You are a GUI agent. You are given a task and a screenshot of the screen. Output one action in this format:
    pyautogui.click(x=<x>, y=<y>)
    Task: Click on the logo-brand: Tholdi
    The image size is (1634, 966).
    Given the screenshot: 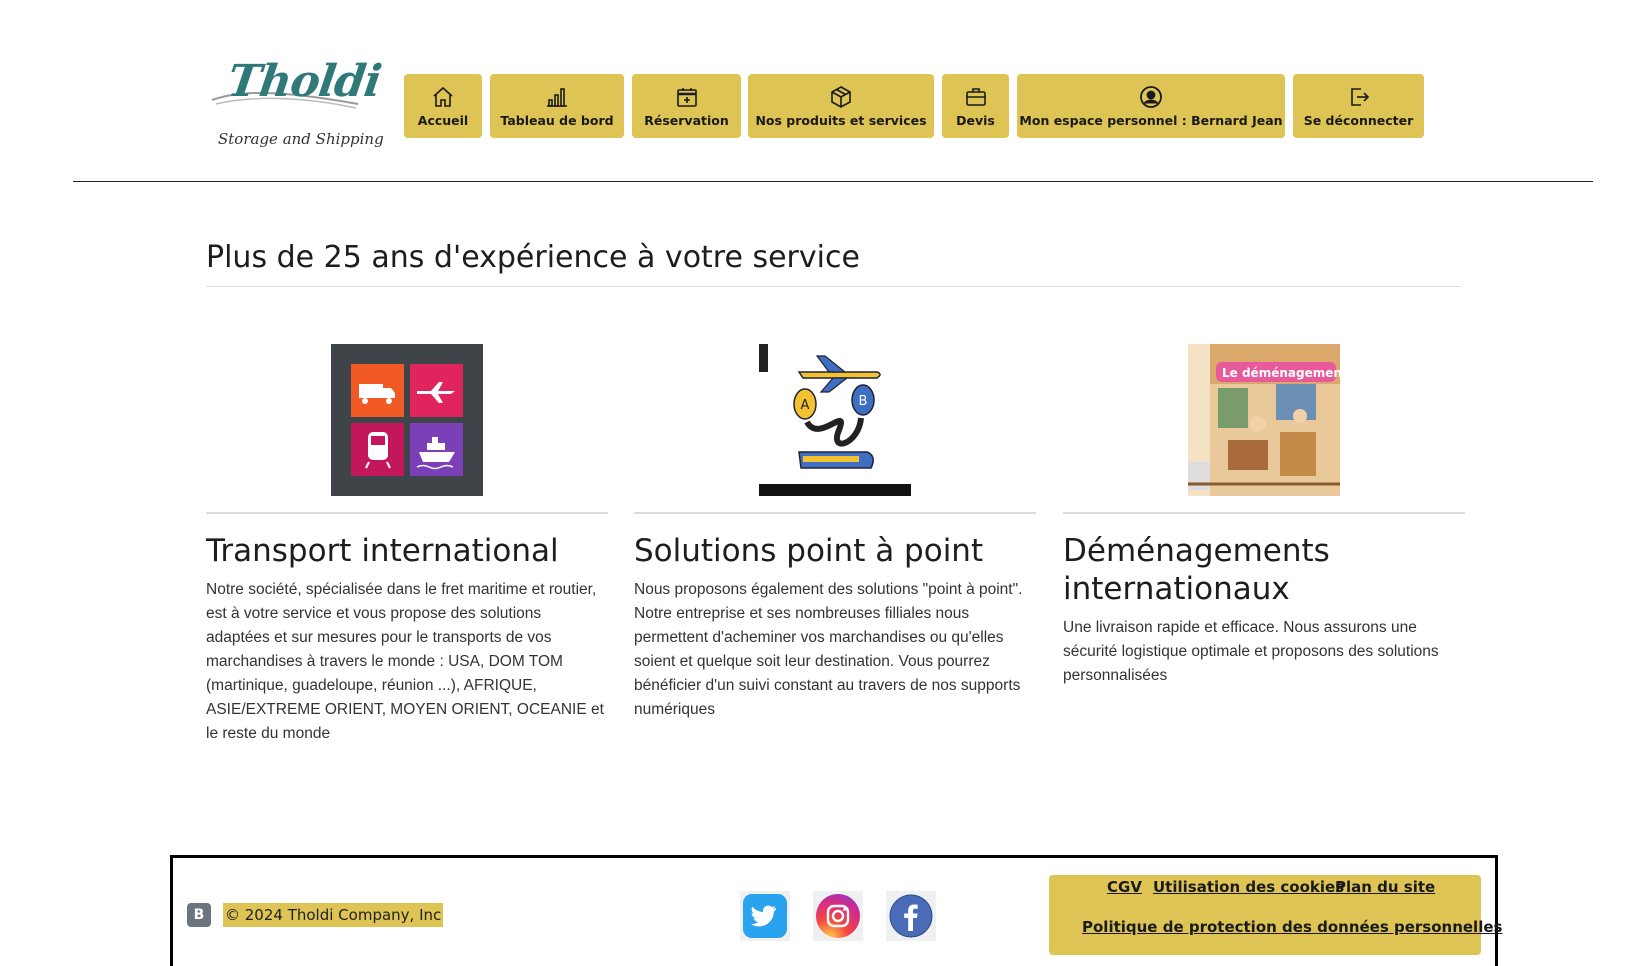 What is the action you would take?
    pyautogui.click(x=304, y=81)
    